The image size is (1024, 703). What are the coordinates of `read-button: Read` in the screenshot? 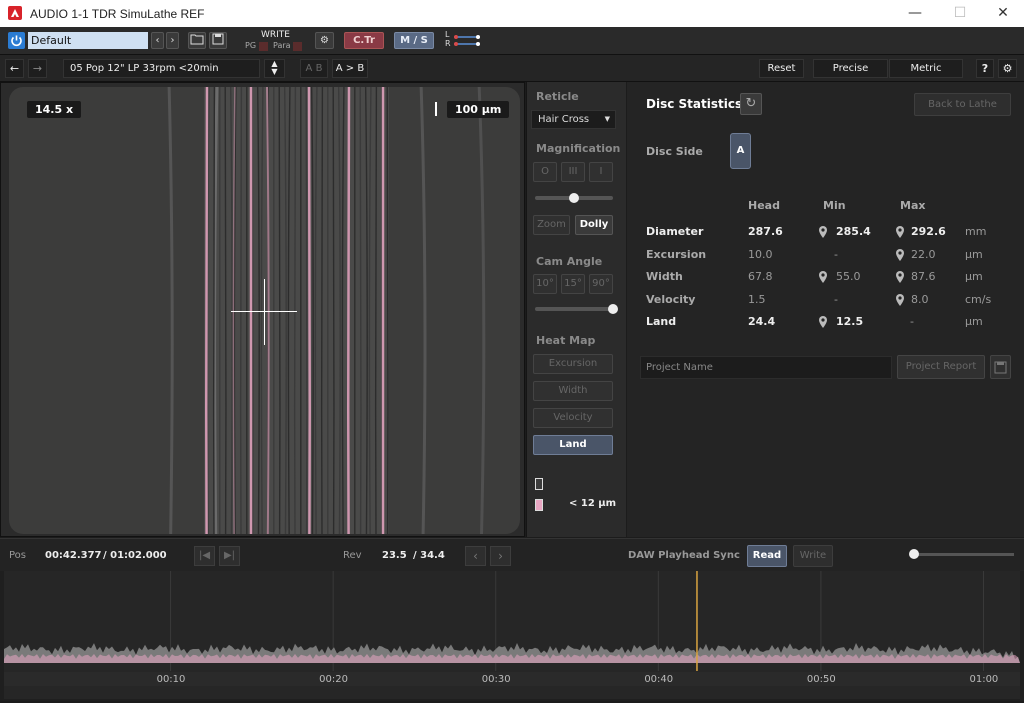 It's located at (767, 556).